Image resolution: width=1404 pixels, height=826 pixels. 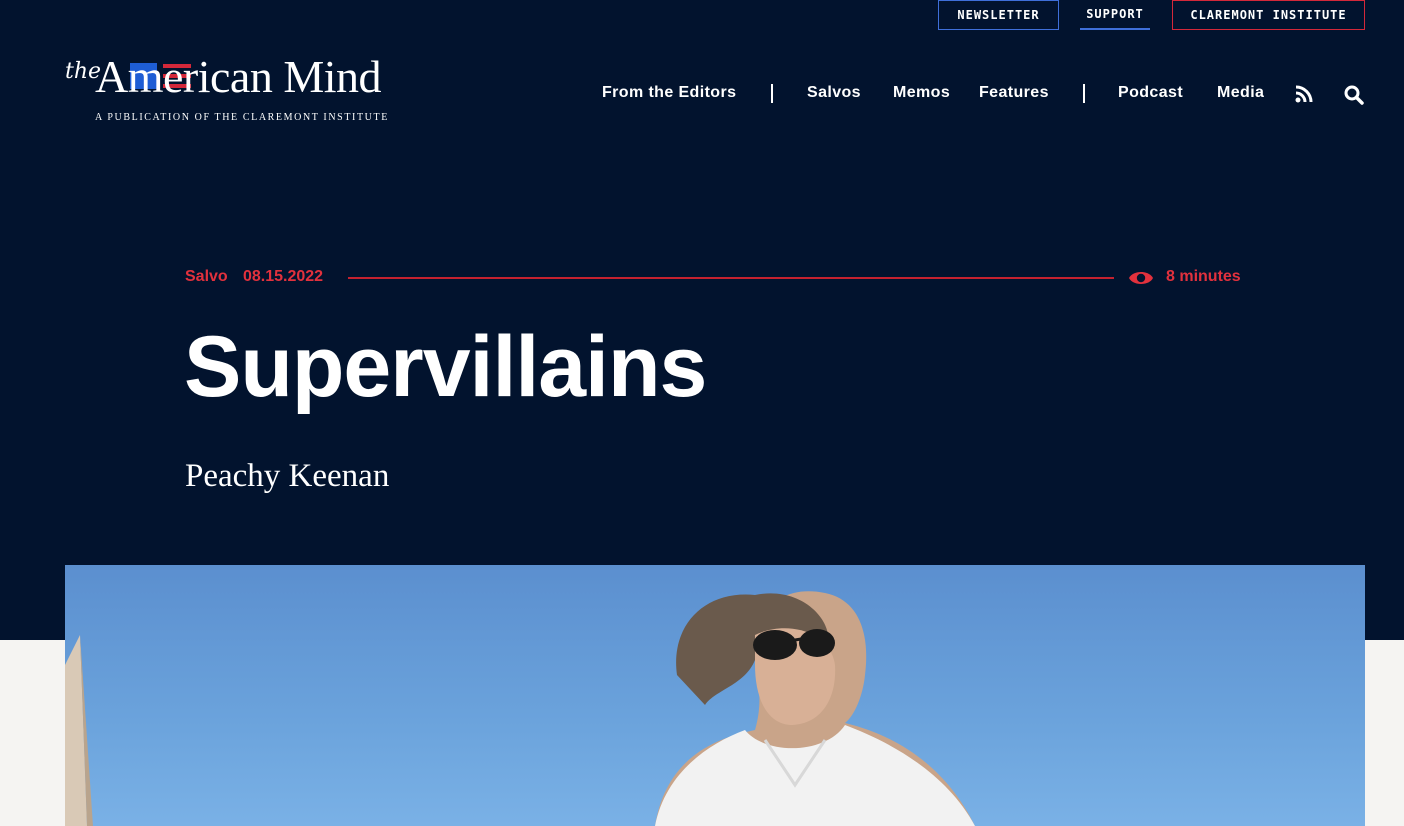 What do you see at coordinates (1150, 93) in the screenshot?
I see `nav-podcast: Podcast` at bounding box center [1150, 93].